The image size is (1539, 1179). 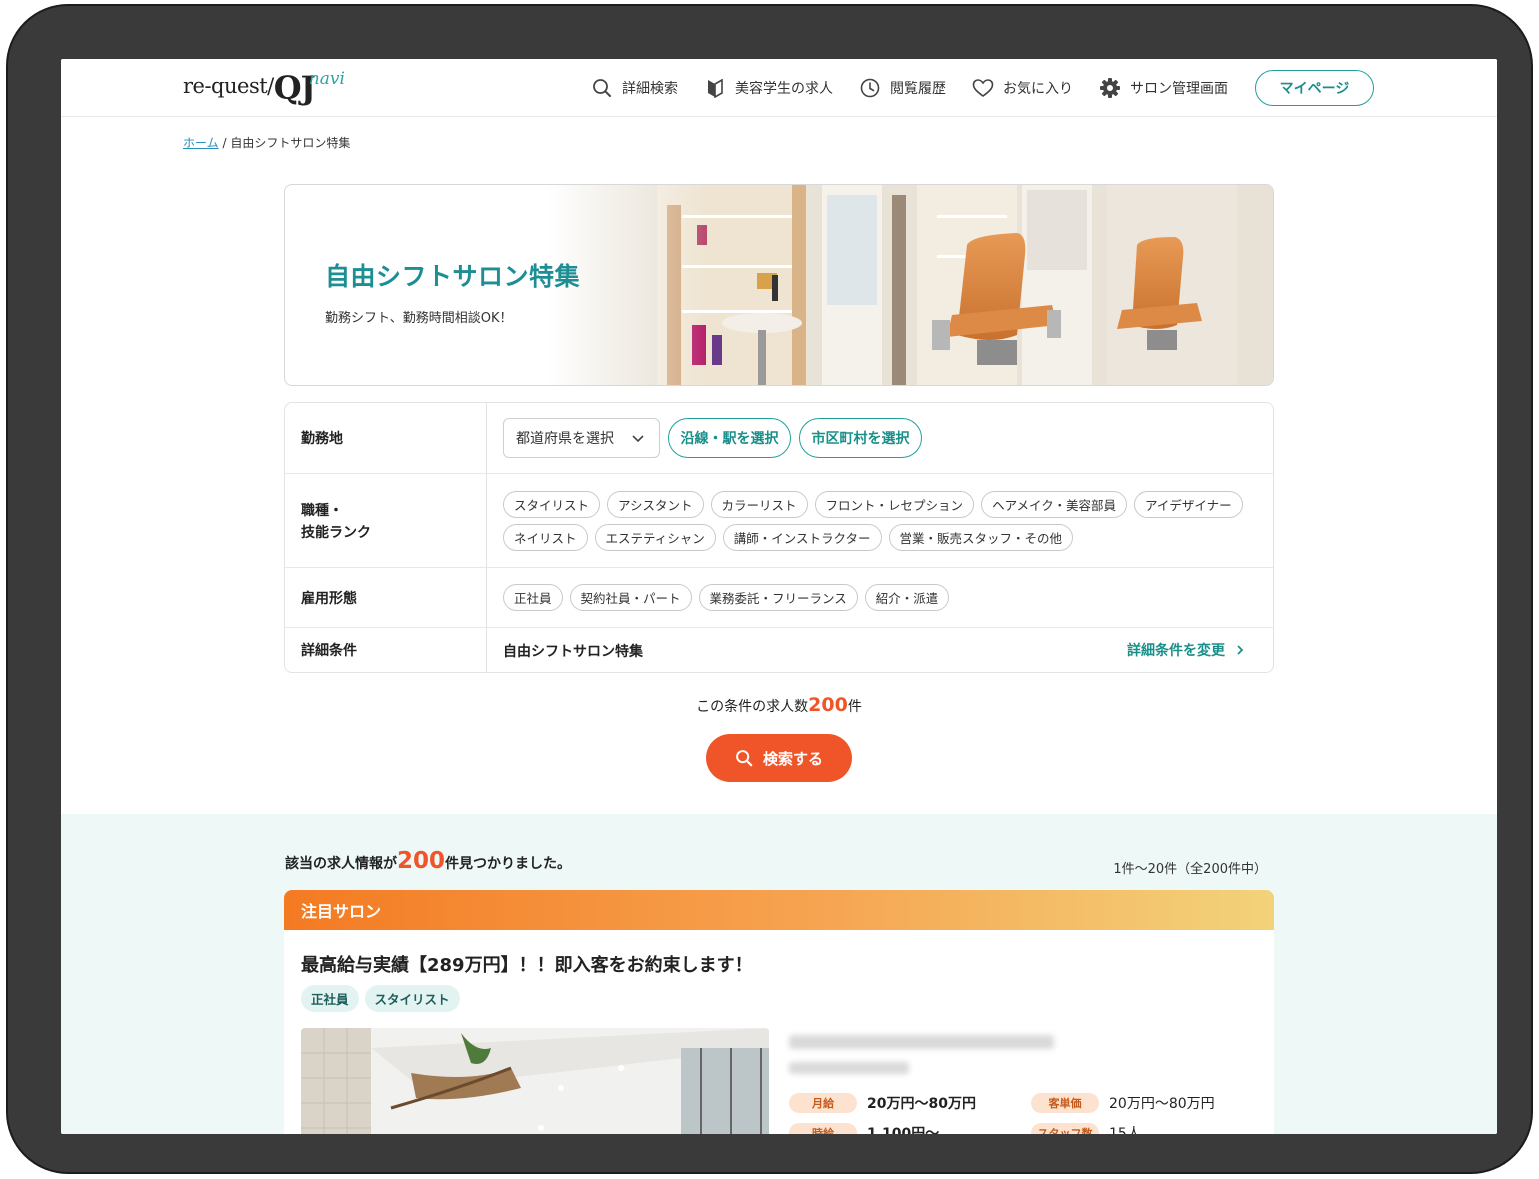 What do you see at coordinates (729, 438) in the screenshot?
I see `line-station-button: 沿線・駅を選択` at bounding box center [729, 438].